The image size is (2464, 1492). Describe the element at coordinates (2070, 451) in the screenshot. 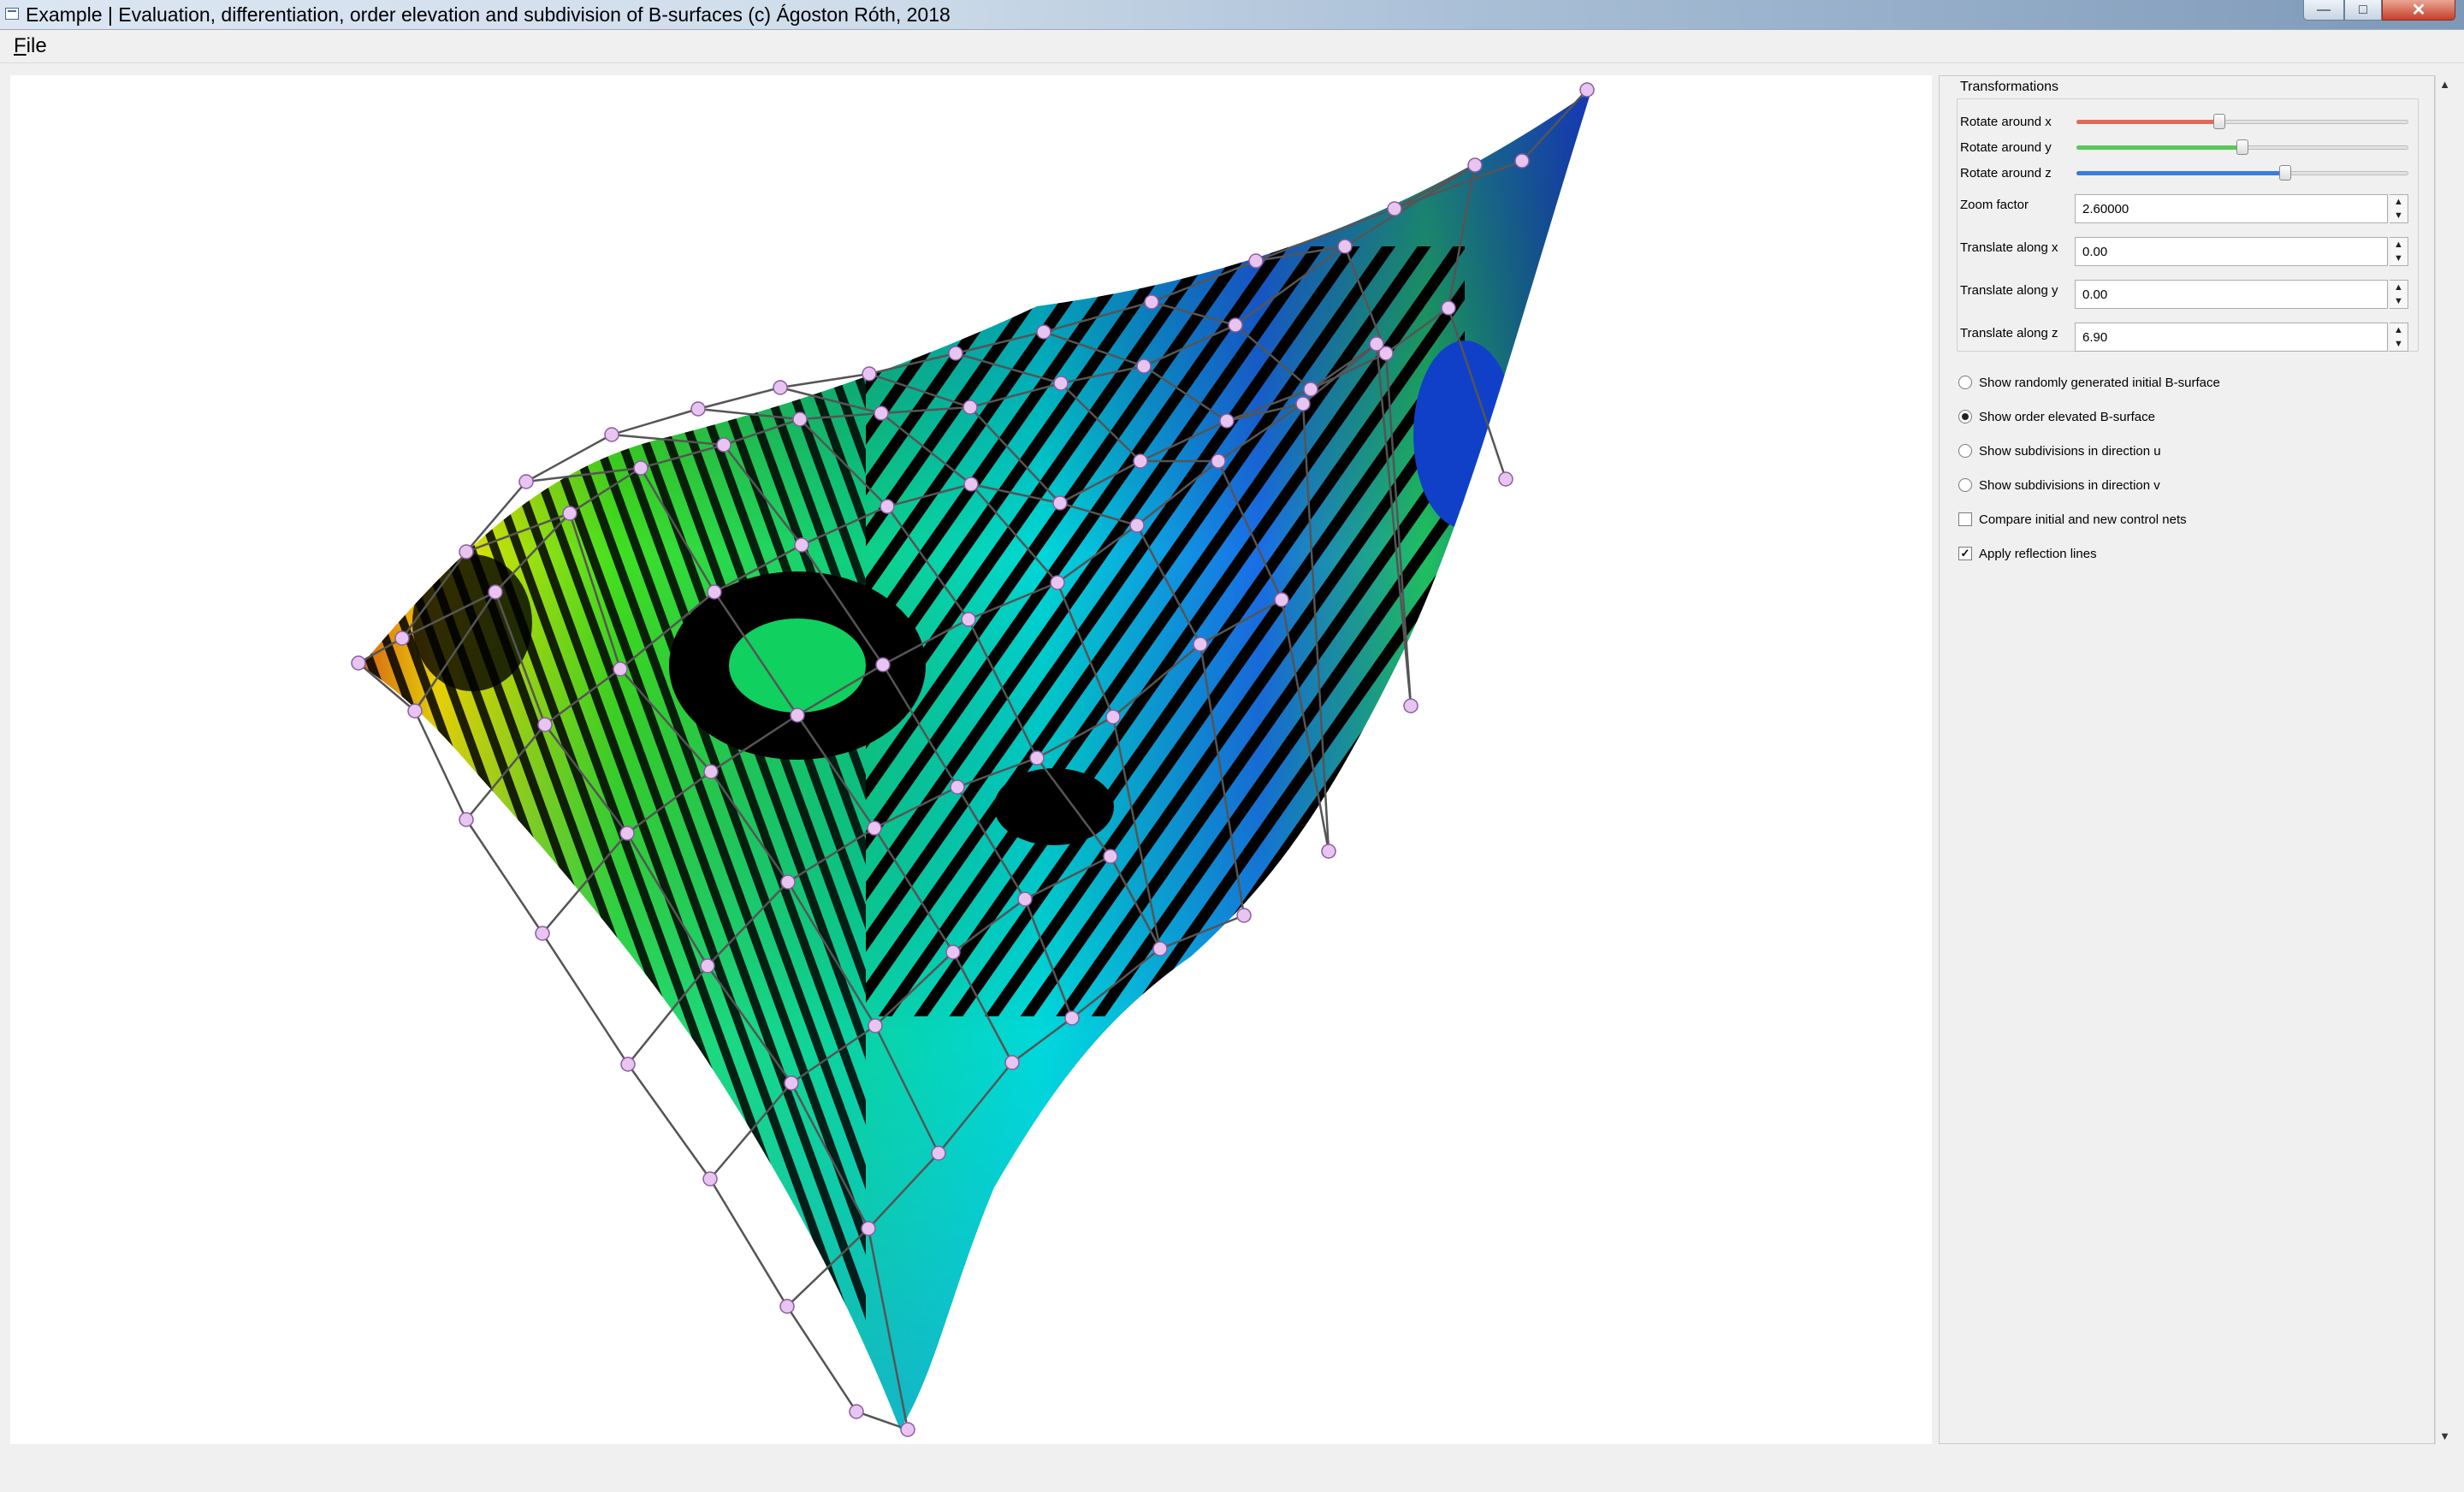

I see `option-subdivision-u-label: Show subdivisions in direction u` at that location.